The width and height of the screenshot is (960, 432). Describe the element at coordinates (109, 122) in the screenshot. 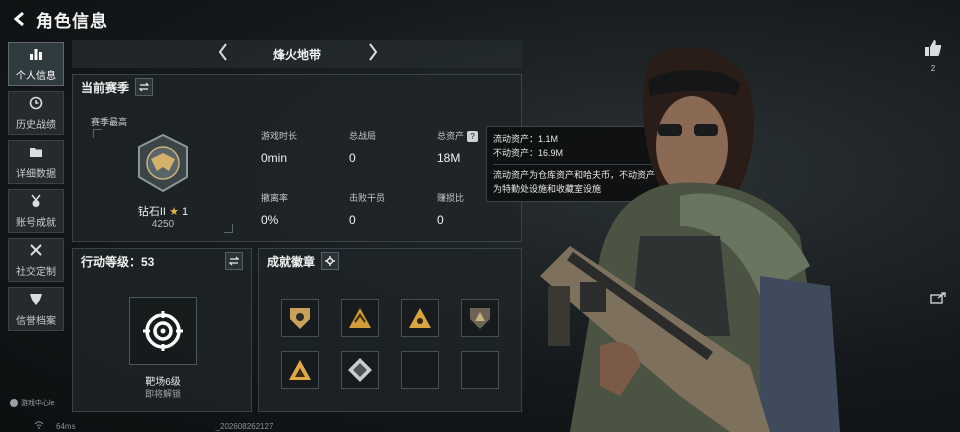

I see `season-best-label: 赛季最高` at that location.